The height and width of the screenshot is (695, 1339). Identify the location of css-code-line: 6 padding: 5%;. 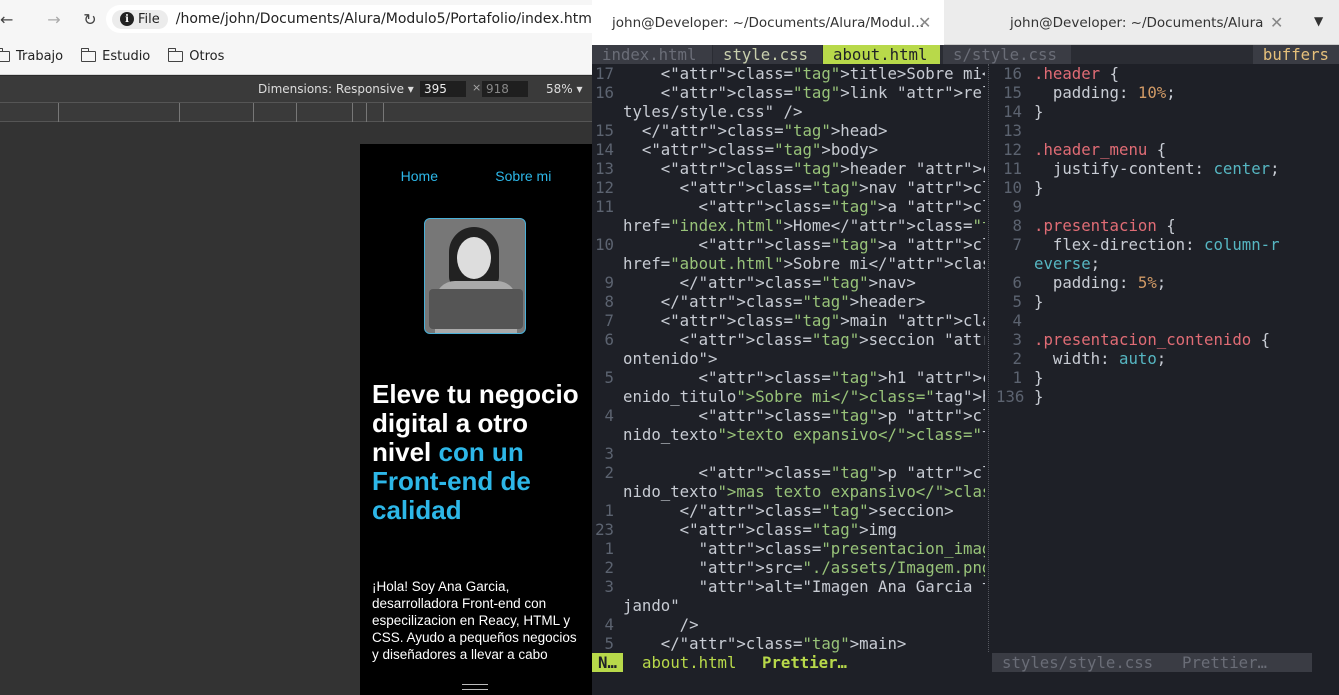
(1167, 282).